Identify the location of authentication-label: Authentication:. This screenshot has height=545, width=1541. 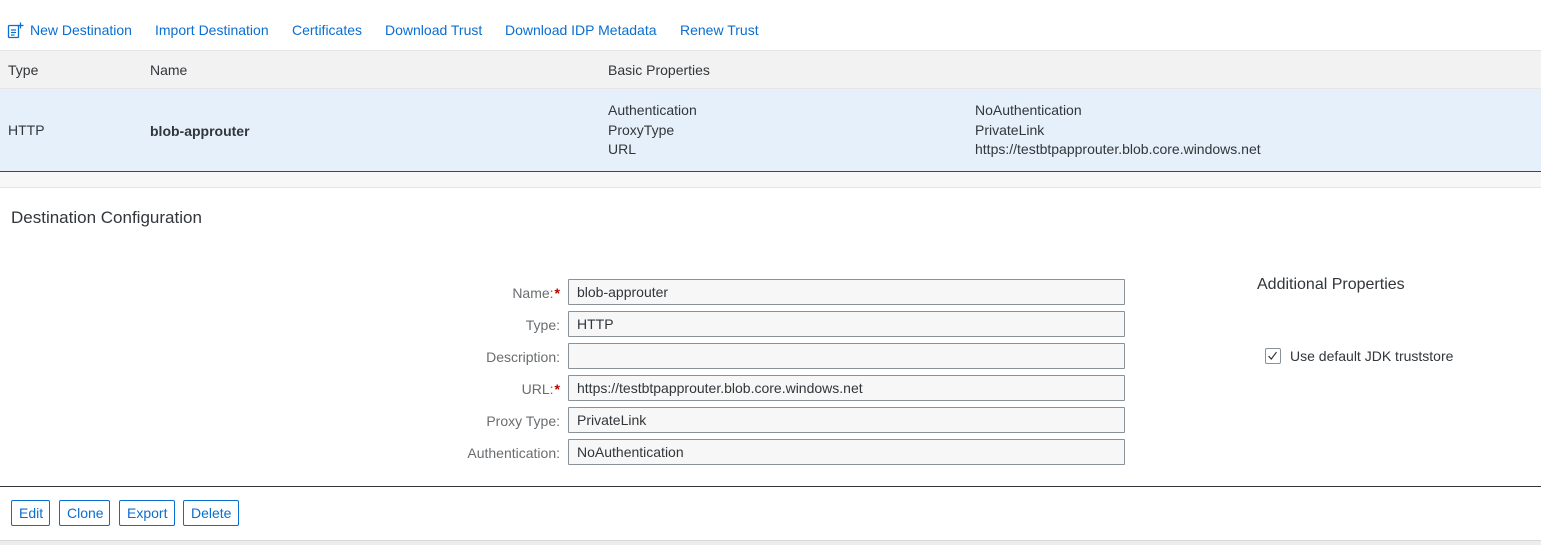
(513, 453).